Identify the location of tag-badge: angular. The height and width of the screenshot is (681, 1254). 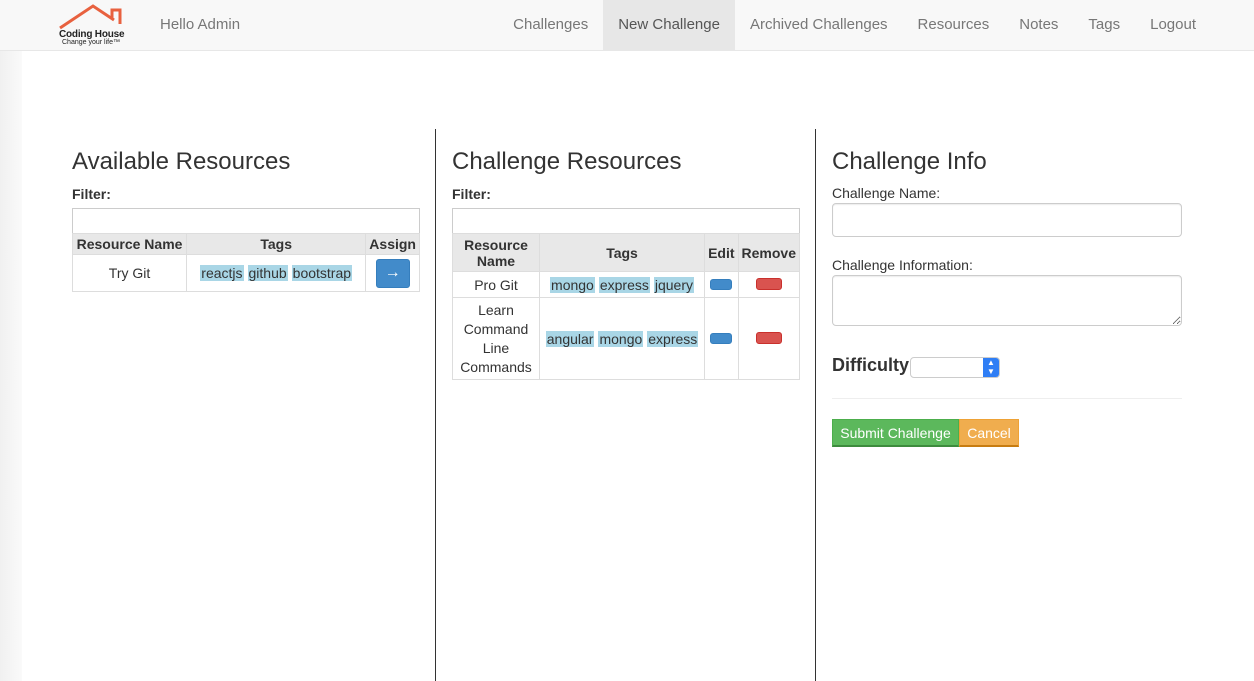
(570, 338).